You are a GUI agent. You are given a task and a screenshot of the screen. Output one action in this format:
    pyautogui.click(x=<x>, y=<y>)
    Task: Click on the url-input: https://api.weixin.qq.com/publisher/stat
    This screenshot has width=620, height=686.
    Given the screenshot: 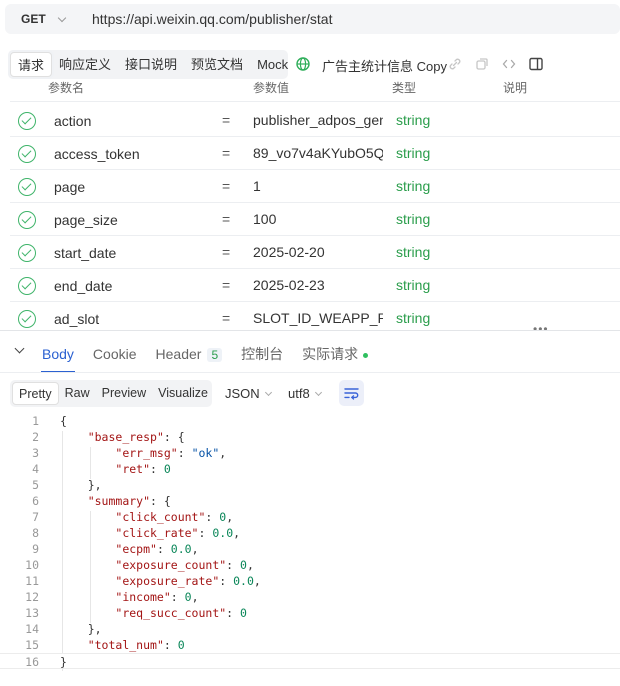 What is the action you would take?
    pyautogui.click(x=212, y=19)
    